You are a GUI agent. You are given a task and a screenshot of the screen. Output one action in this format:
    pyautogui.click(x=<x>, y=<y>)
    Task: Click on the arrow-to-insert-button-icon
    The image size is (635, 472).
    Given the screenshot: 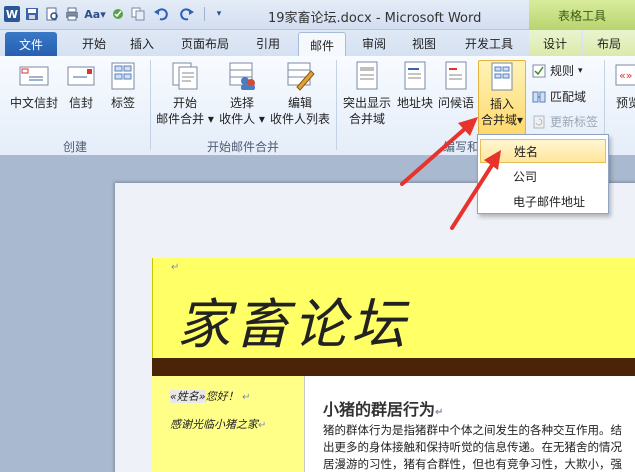 What is the action you would take?
    pyautogui.click(x=439, y=151)
    